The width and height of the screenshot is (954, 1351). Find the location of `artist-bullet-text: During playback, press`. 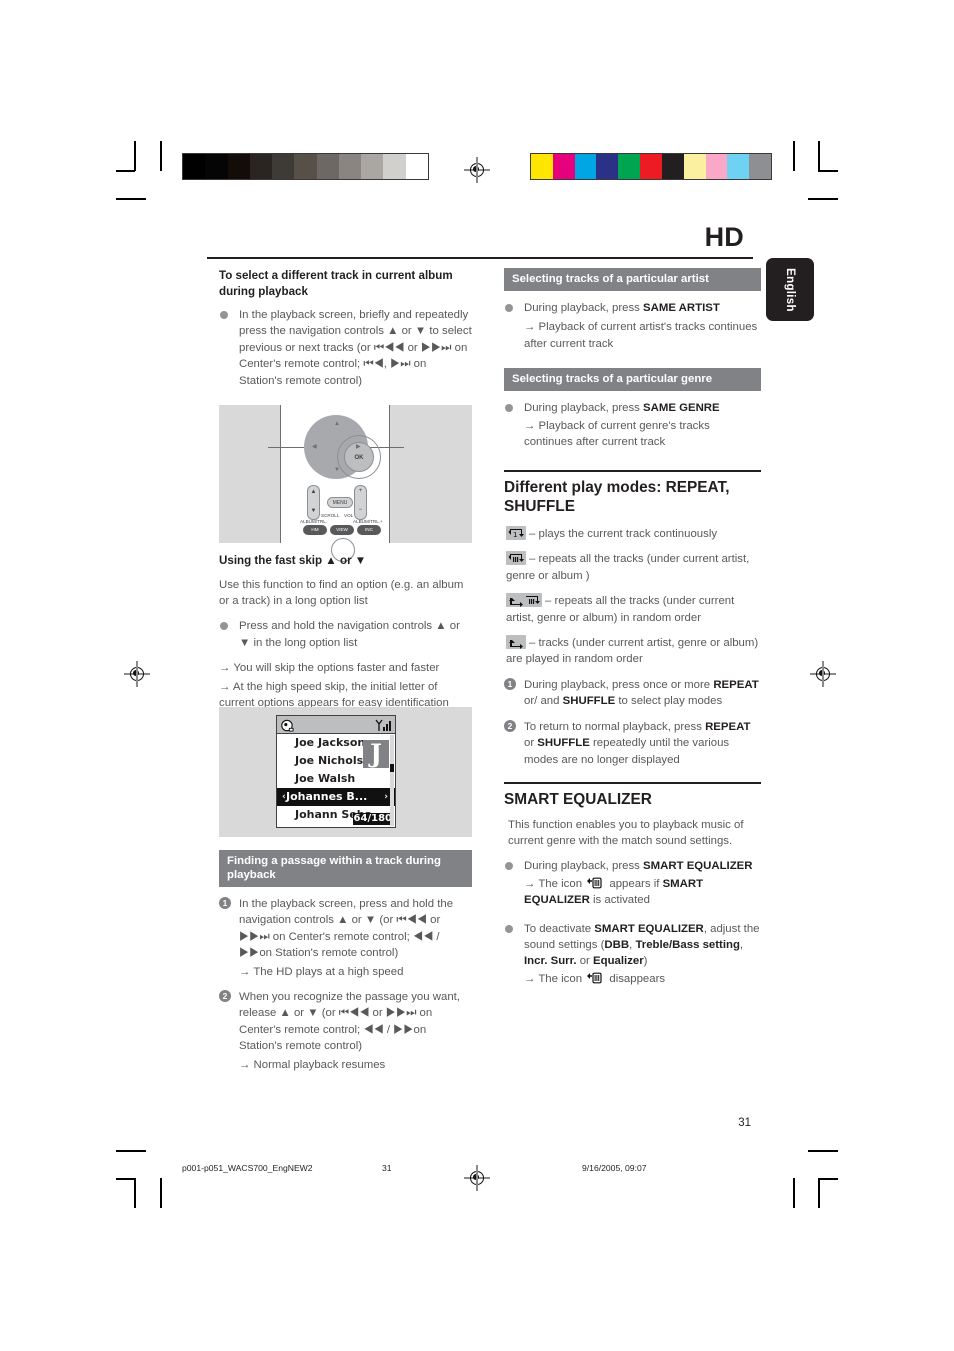

artist-bullet-text: During playback, press is located at coordinates (584, 308).